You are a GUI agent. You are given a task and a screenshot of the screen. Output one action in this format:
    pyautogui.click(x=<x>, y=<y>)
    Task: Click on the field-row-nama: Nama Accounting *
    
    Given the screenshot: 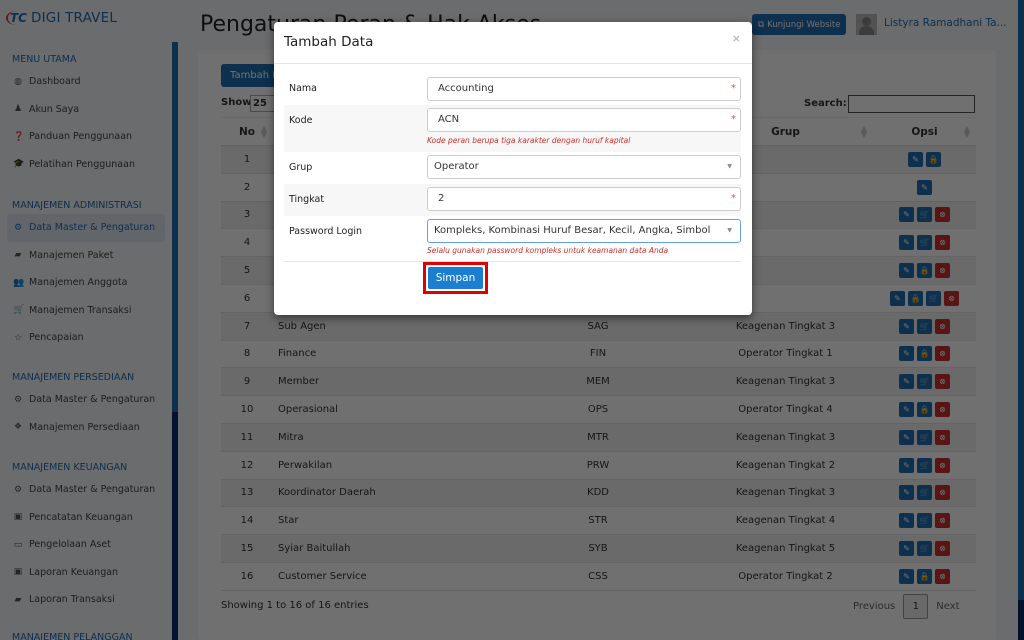 What is the action you would take?
    pyautogui.click(x=512, y=89)
    